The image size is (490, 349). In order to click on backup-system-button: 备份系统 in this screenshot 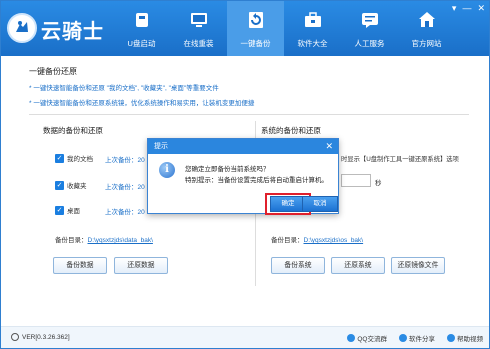, I will do `click(298, 265)`.